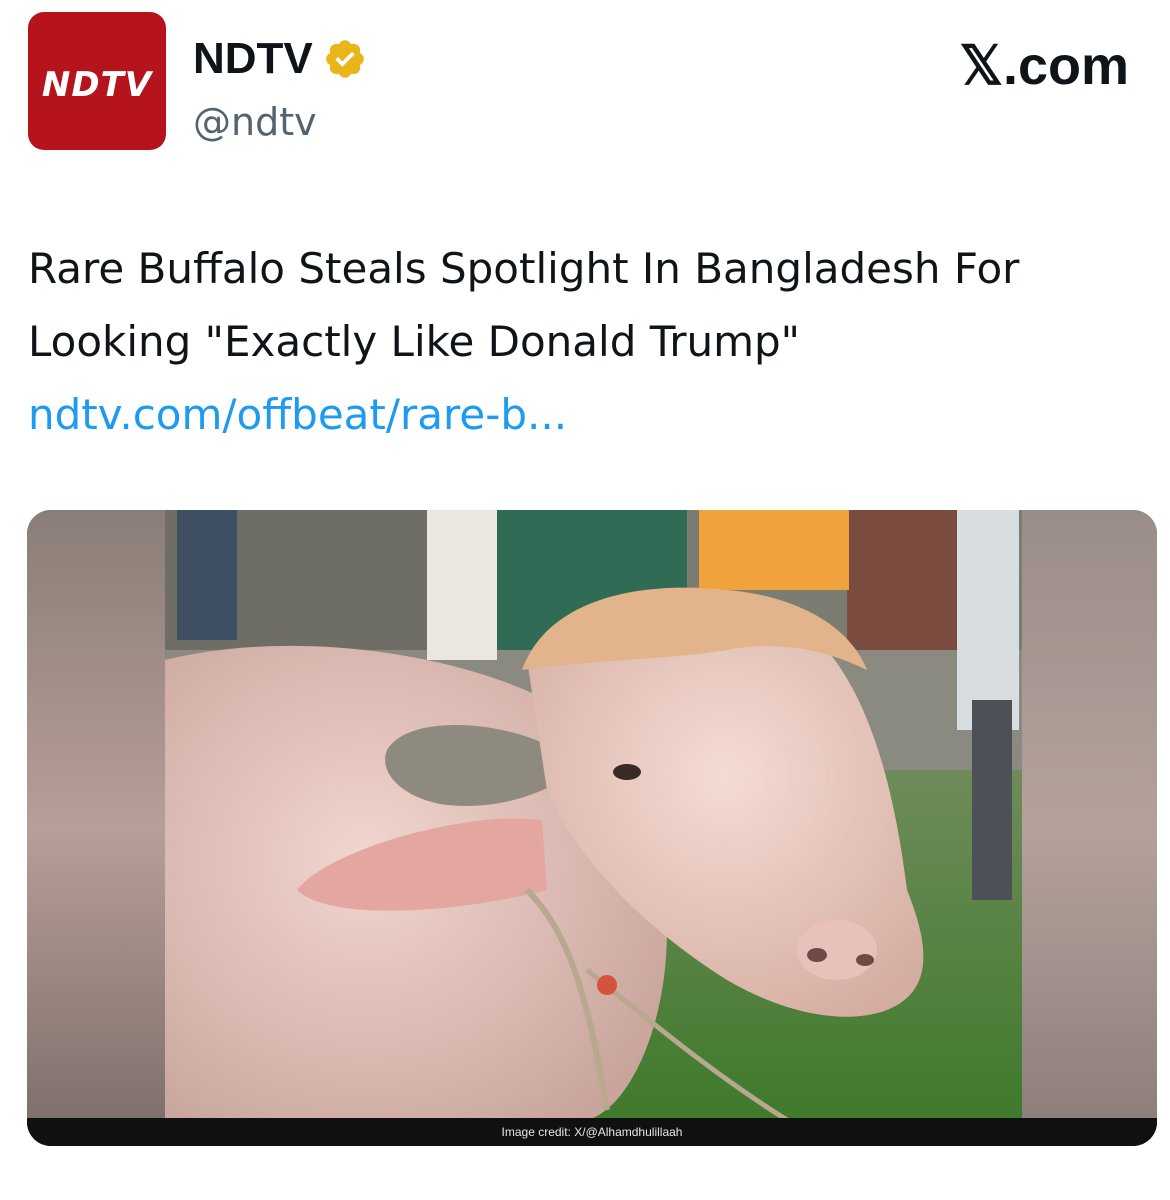  Describe the element at coordinates (585, 82) in the screenshot. I see `tweet-header: NDTV NDTV @ndtv 𝕏.com` at that location.